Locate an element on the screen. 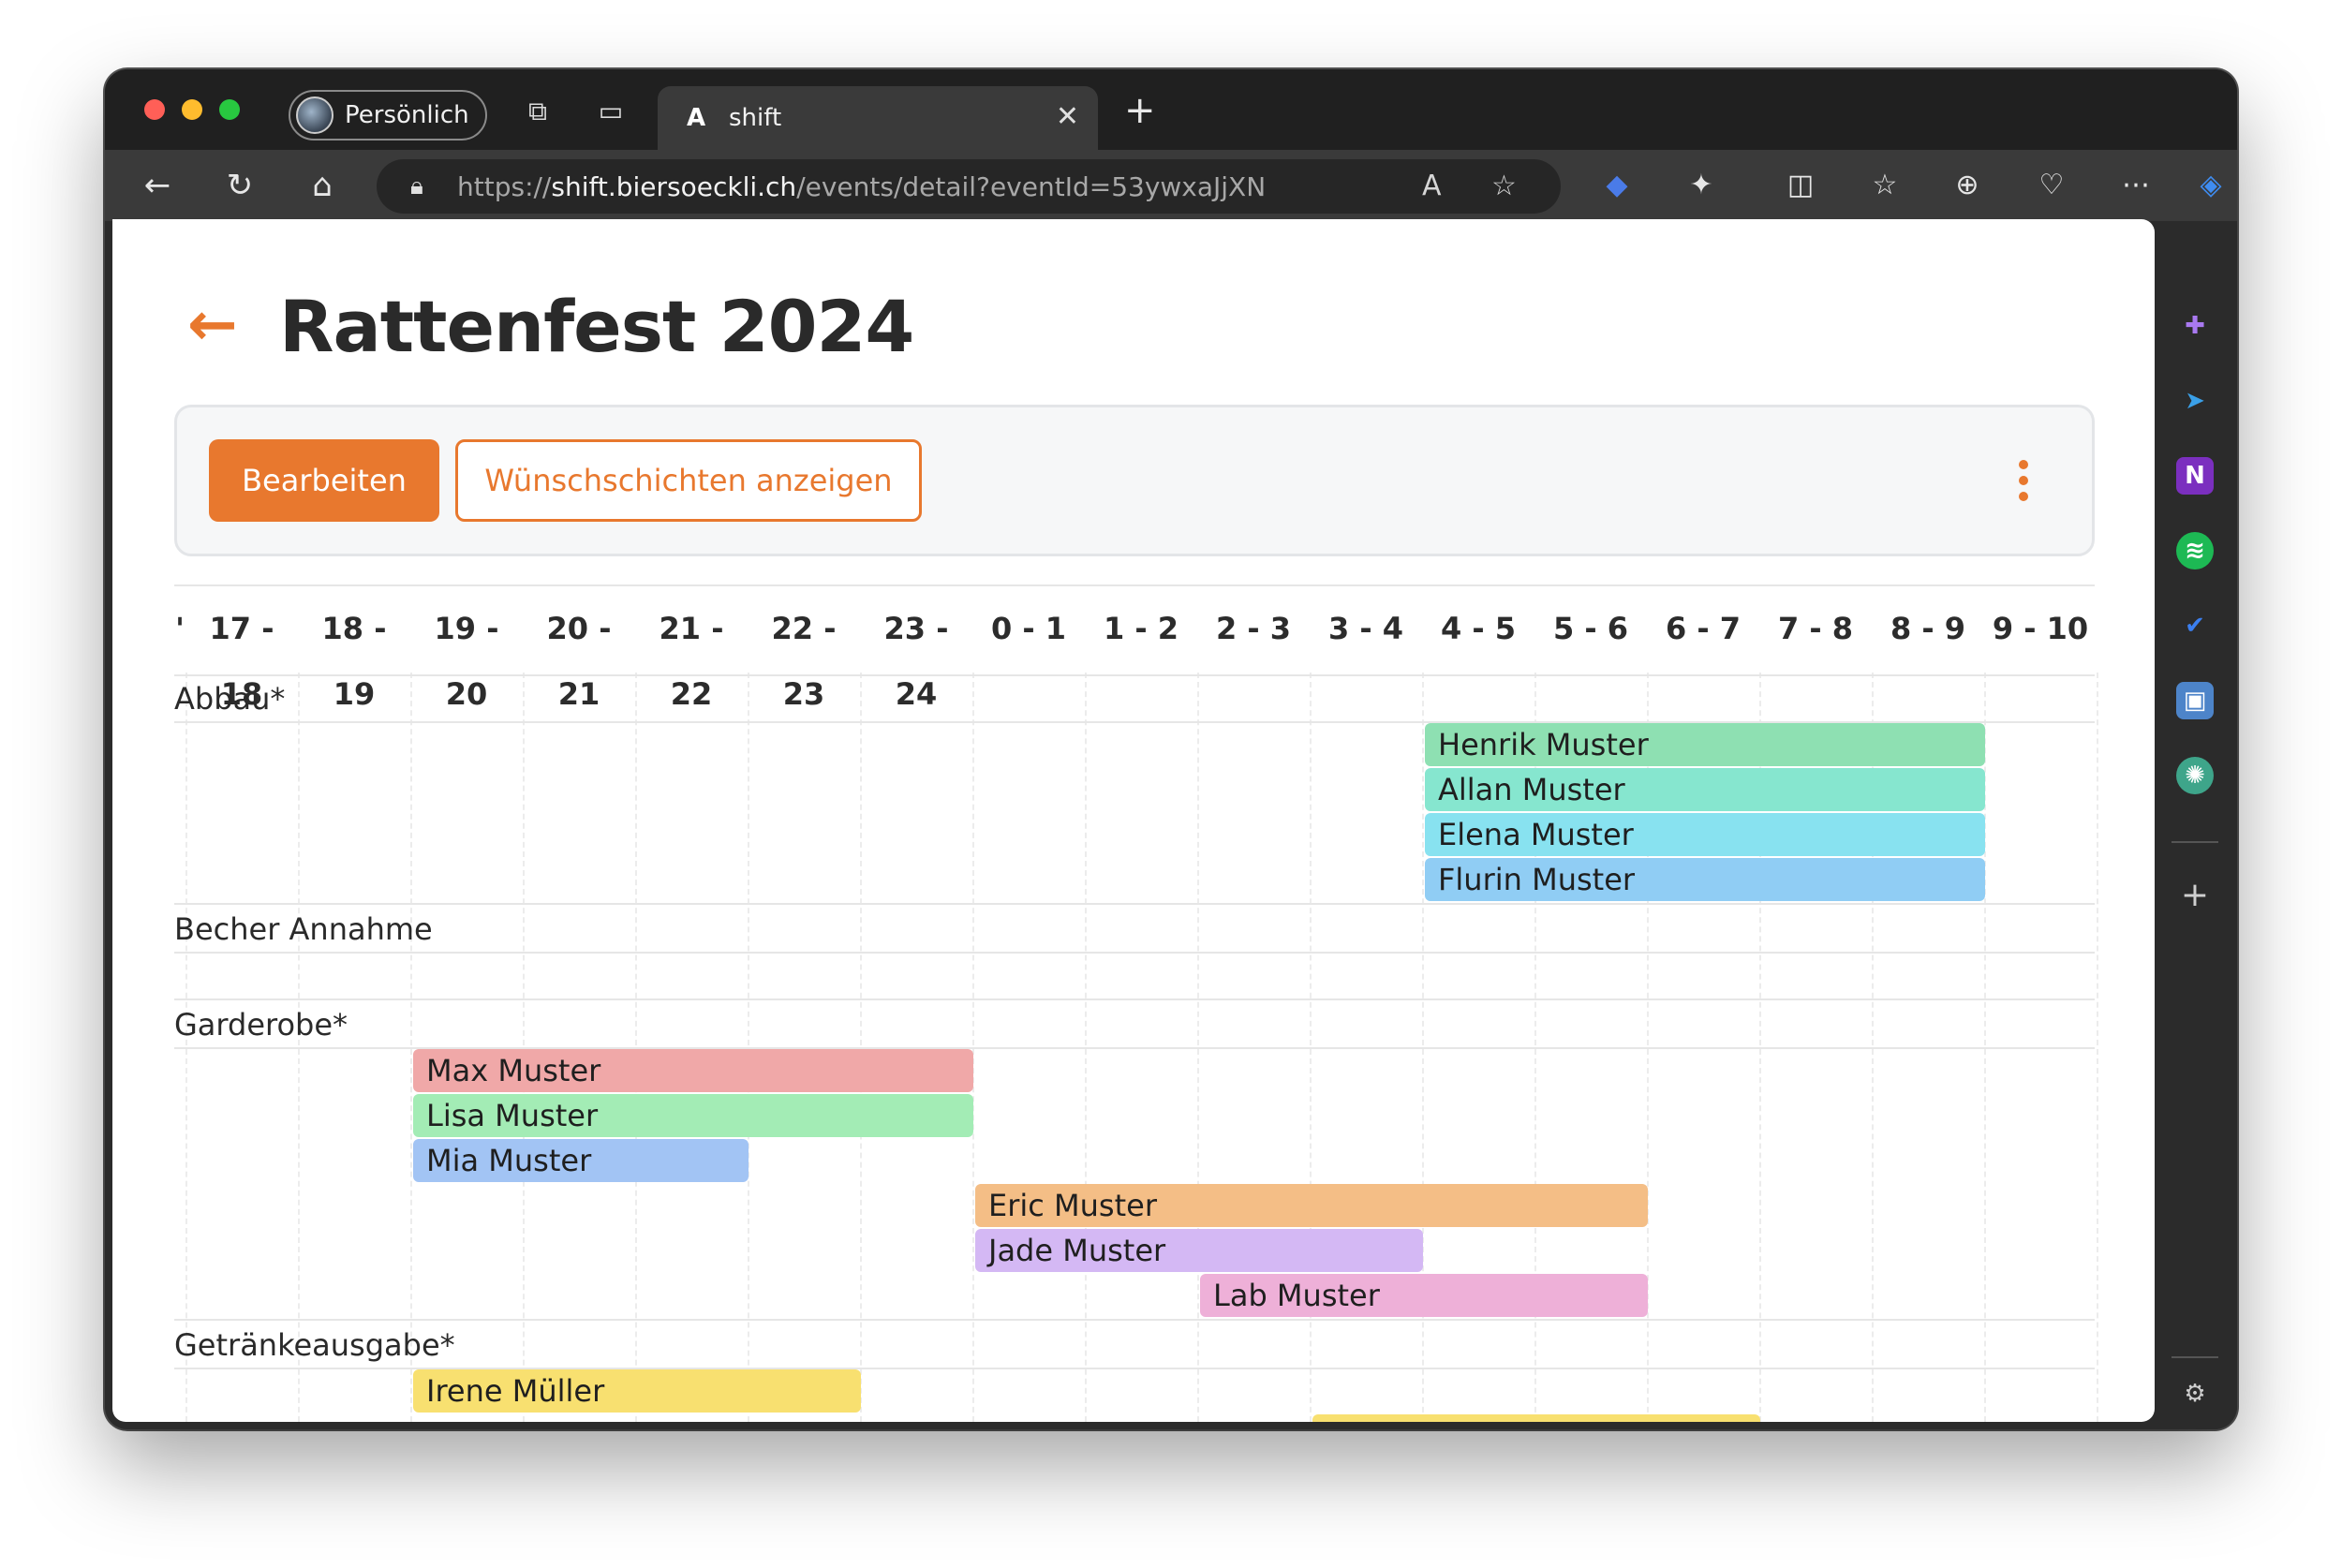  title-bar: Persönlich ⧉ ▭ A shift ✕ + is located at coordinates (1171, 109).